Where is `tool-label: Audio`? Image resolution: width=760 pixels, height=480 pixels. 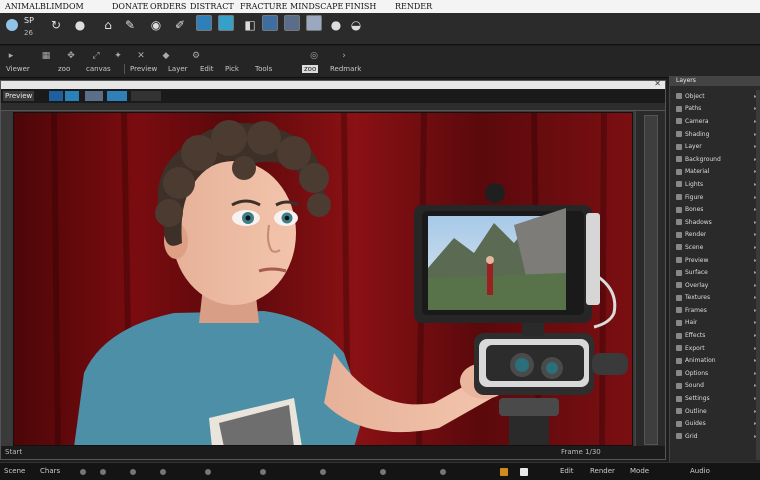
tool-label: Audio is located at coordinates (700, 471).